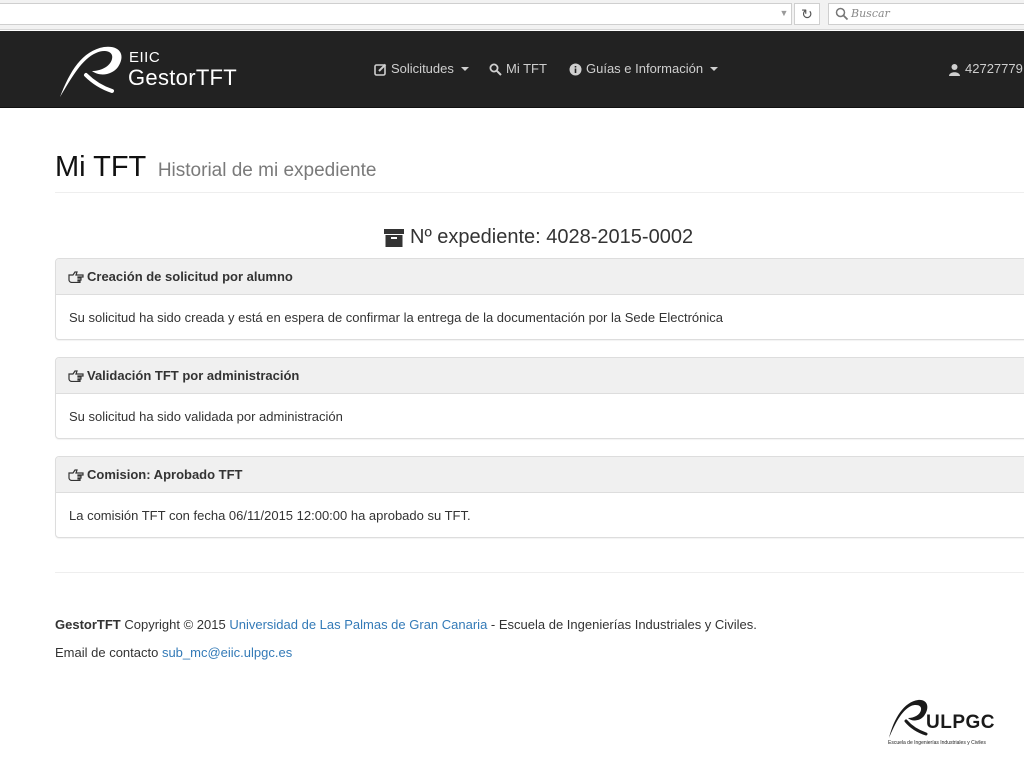  I want to click on panel-header: Creación de solicitud por alumno, so click(540, 277).